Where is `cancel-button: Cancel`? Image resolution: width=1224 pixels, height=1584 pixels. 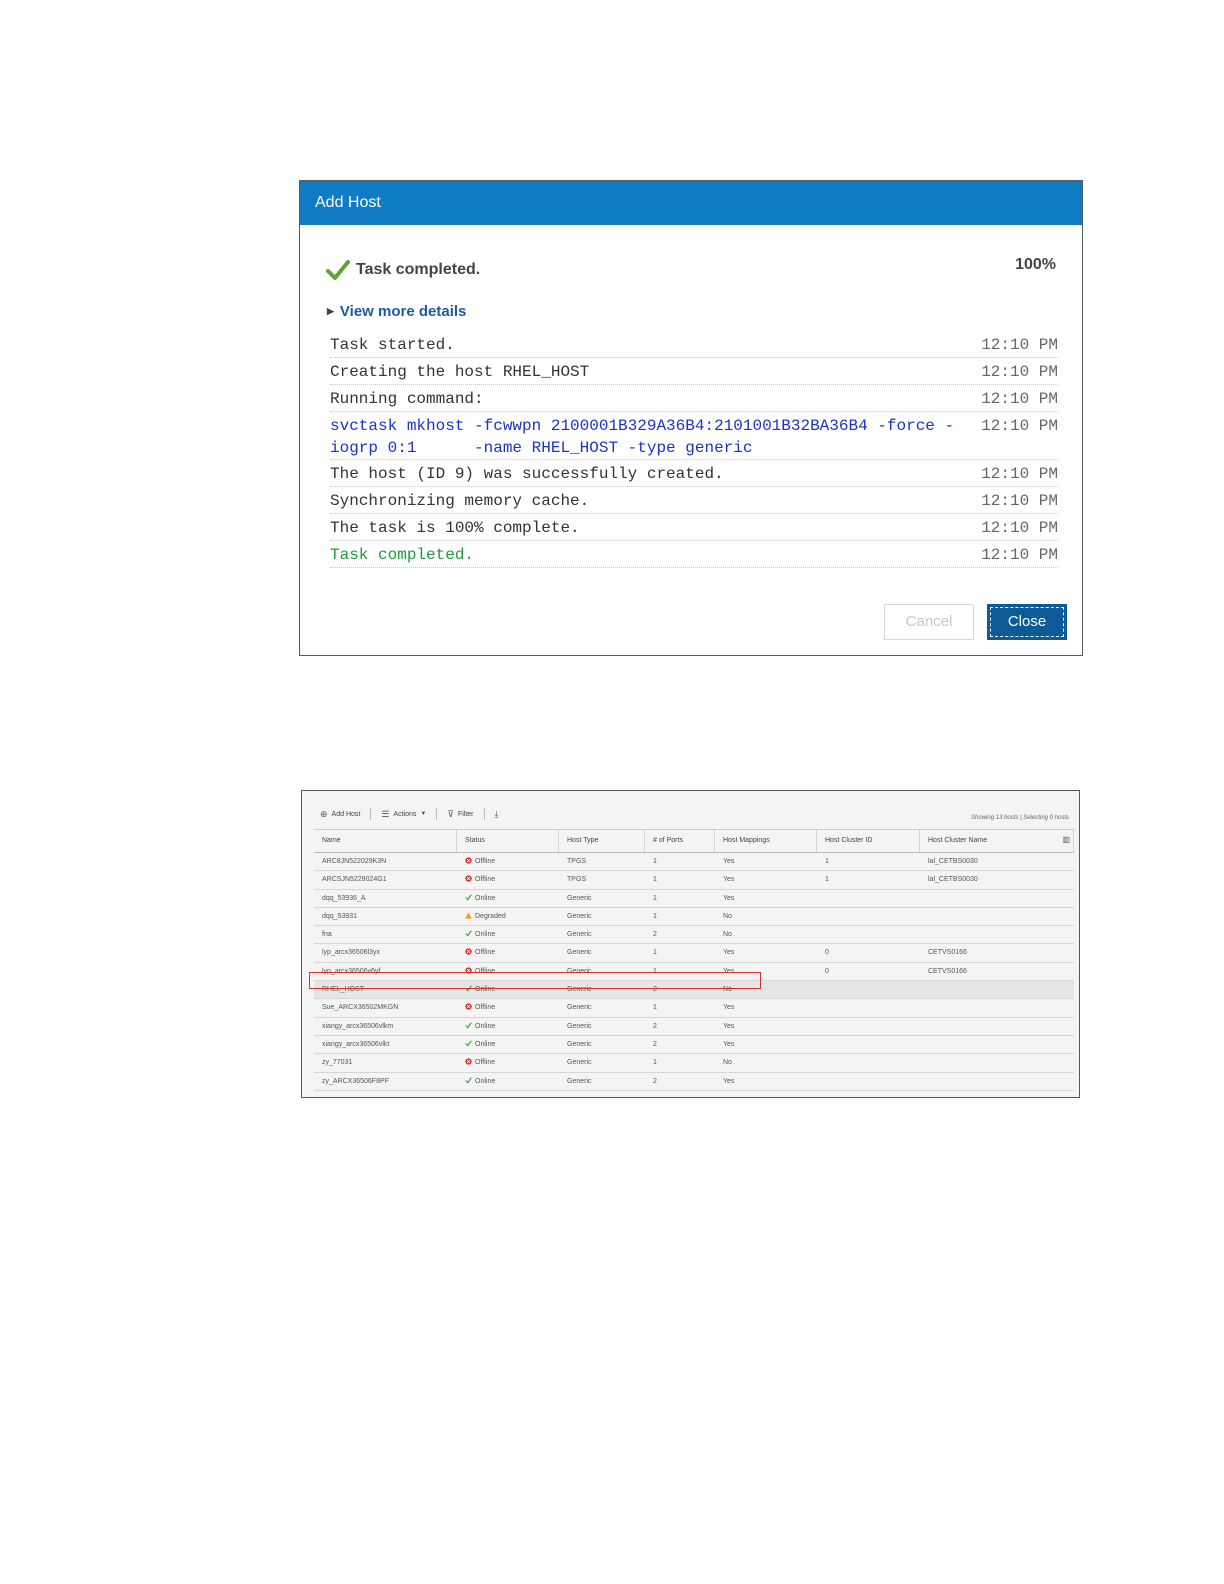
cancel-button: Cancel is located at coordinates (929, 622).